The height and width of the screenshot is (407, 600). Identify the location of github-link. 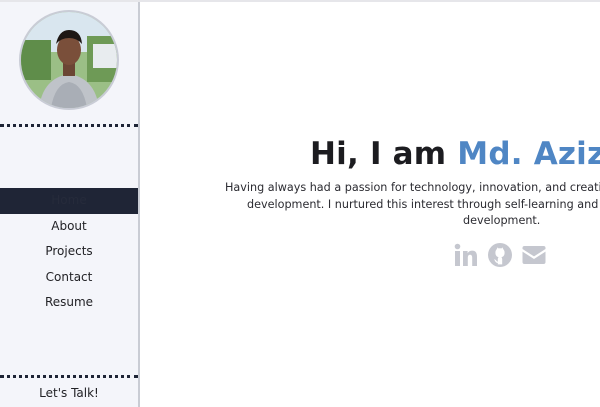
(500, 255).